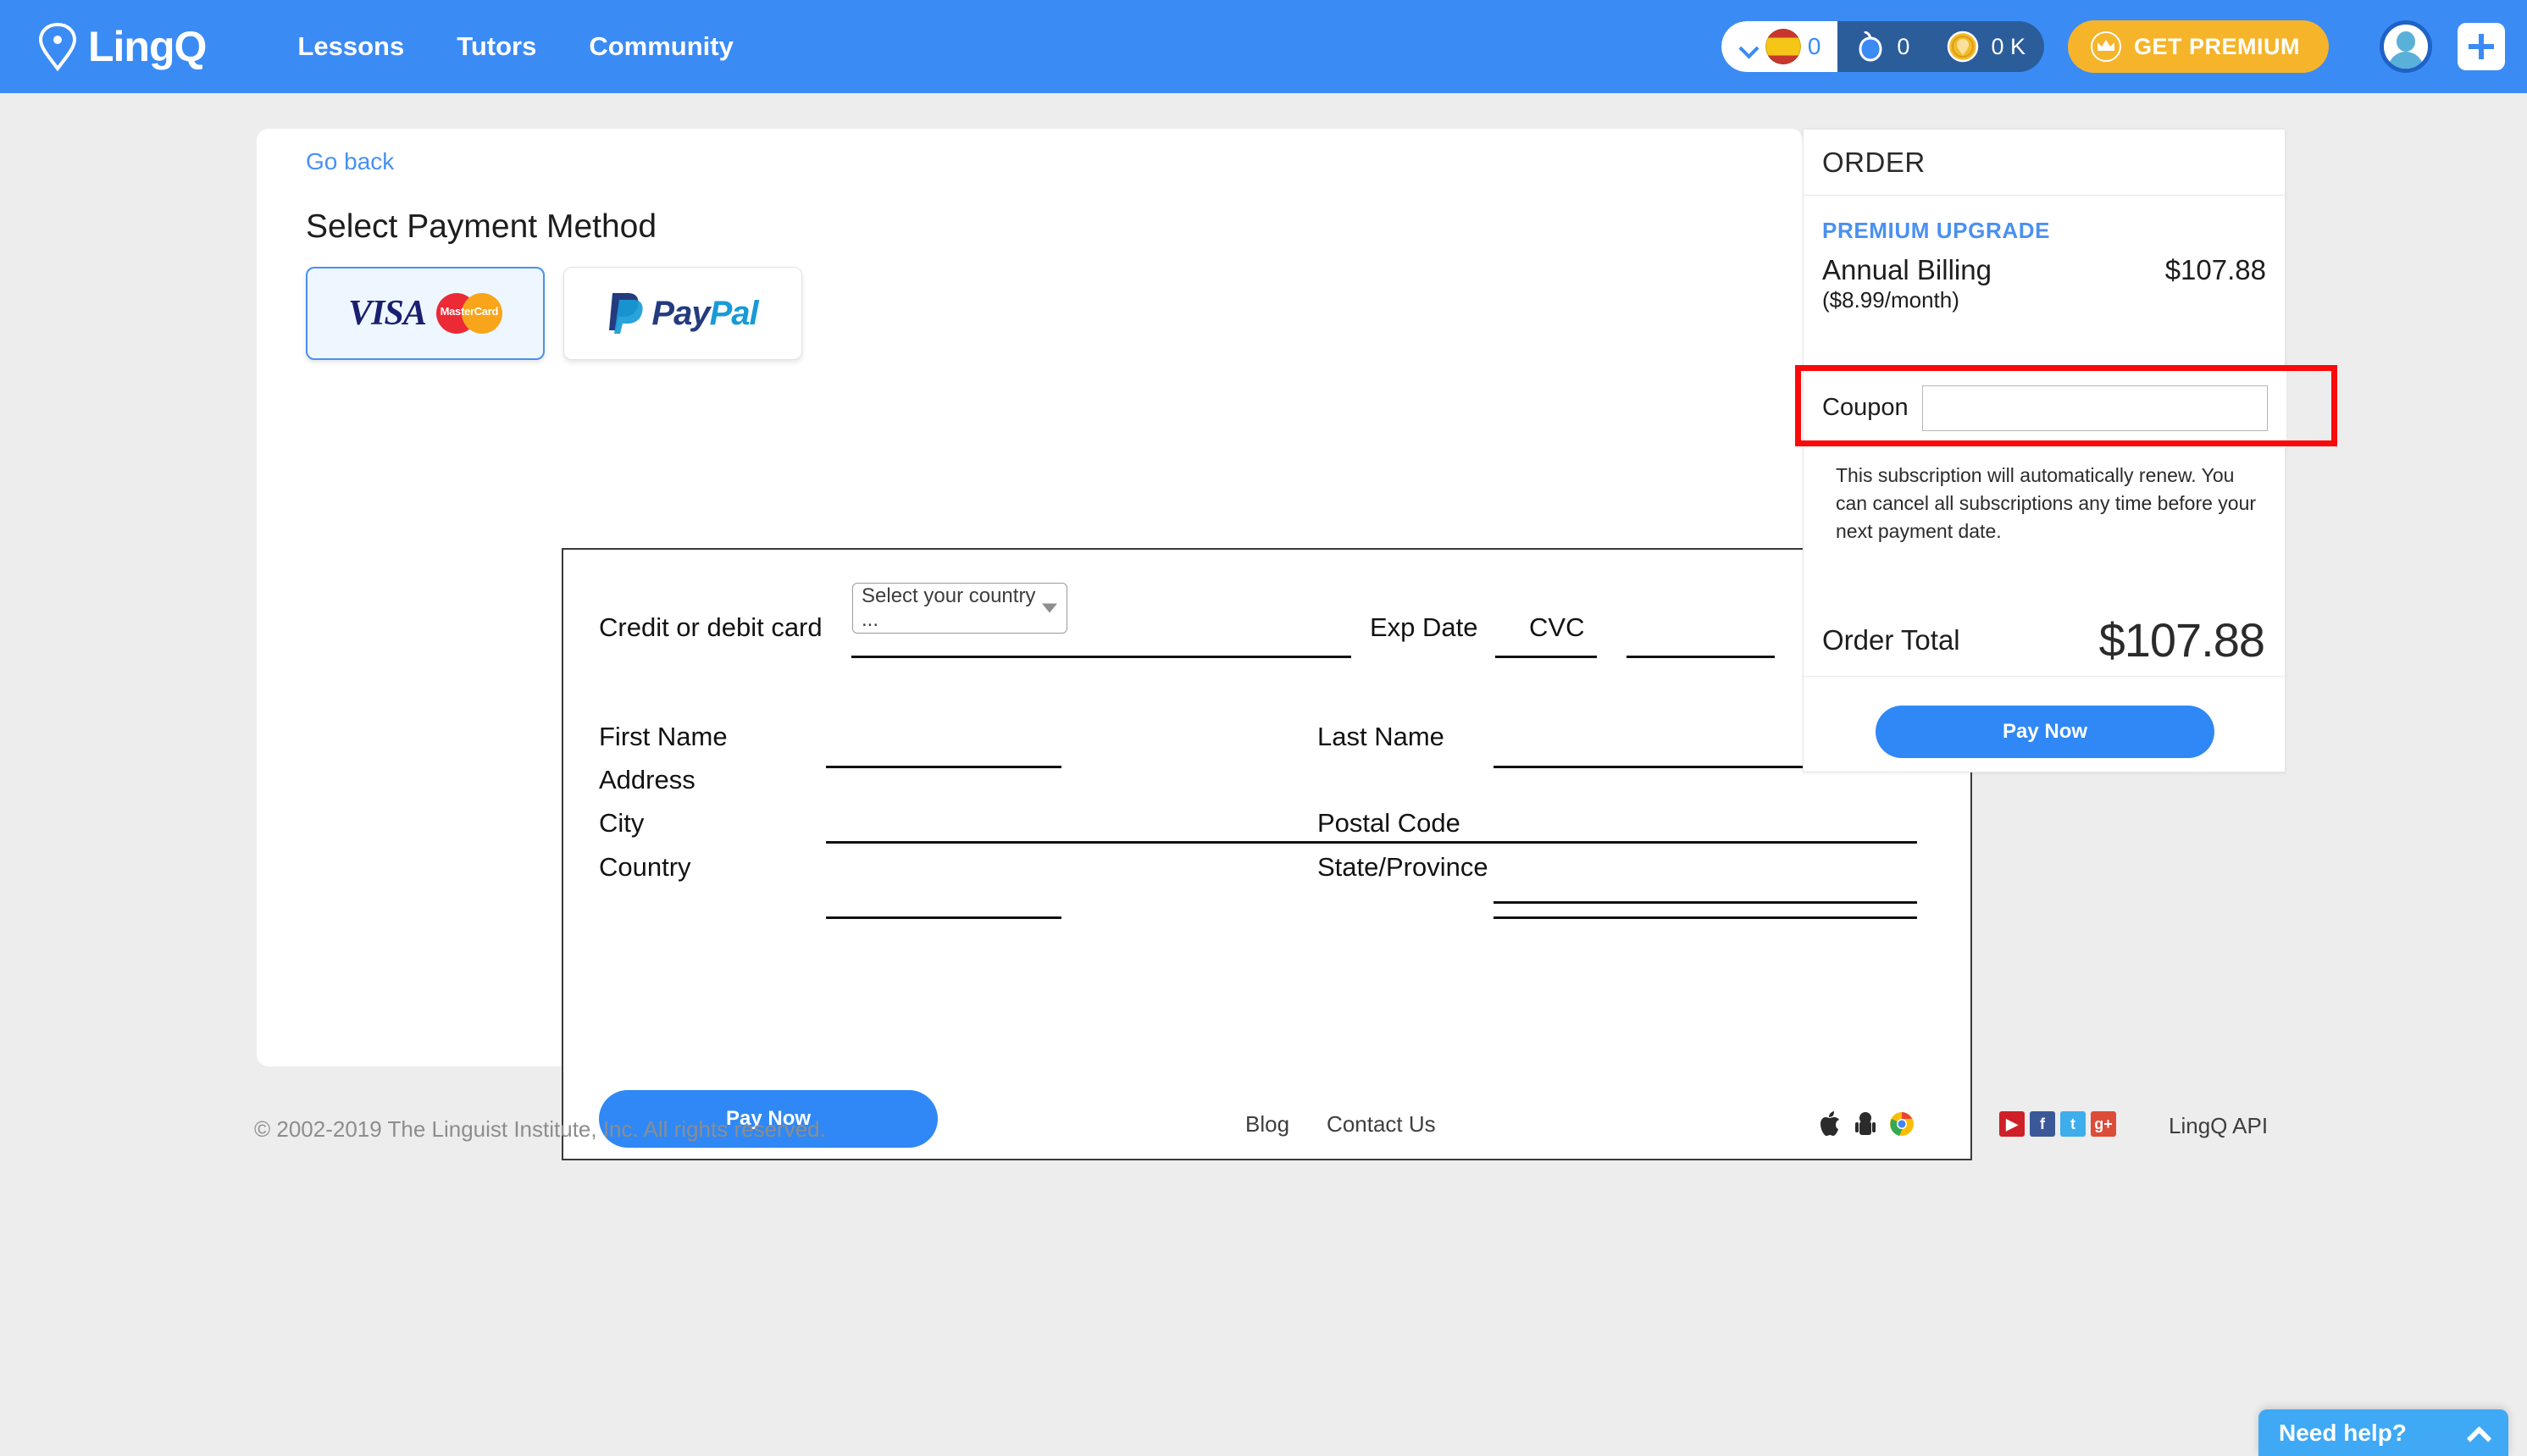 Image resolution: width=2527 pixels, height=1456 pixels. I want to click on twitter-icon: t, so click(2073, 1124).